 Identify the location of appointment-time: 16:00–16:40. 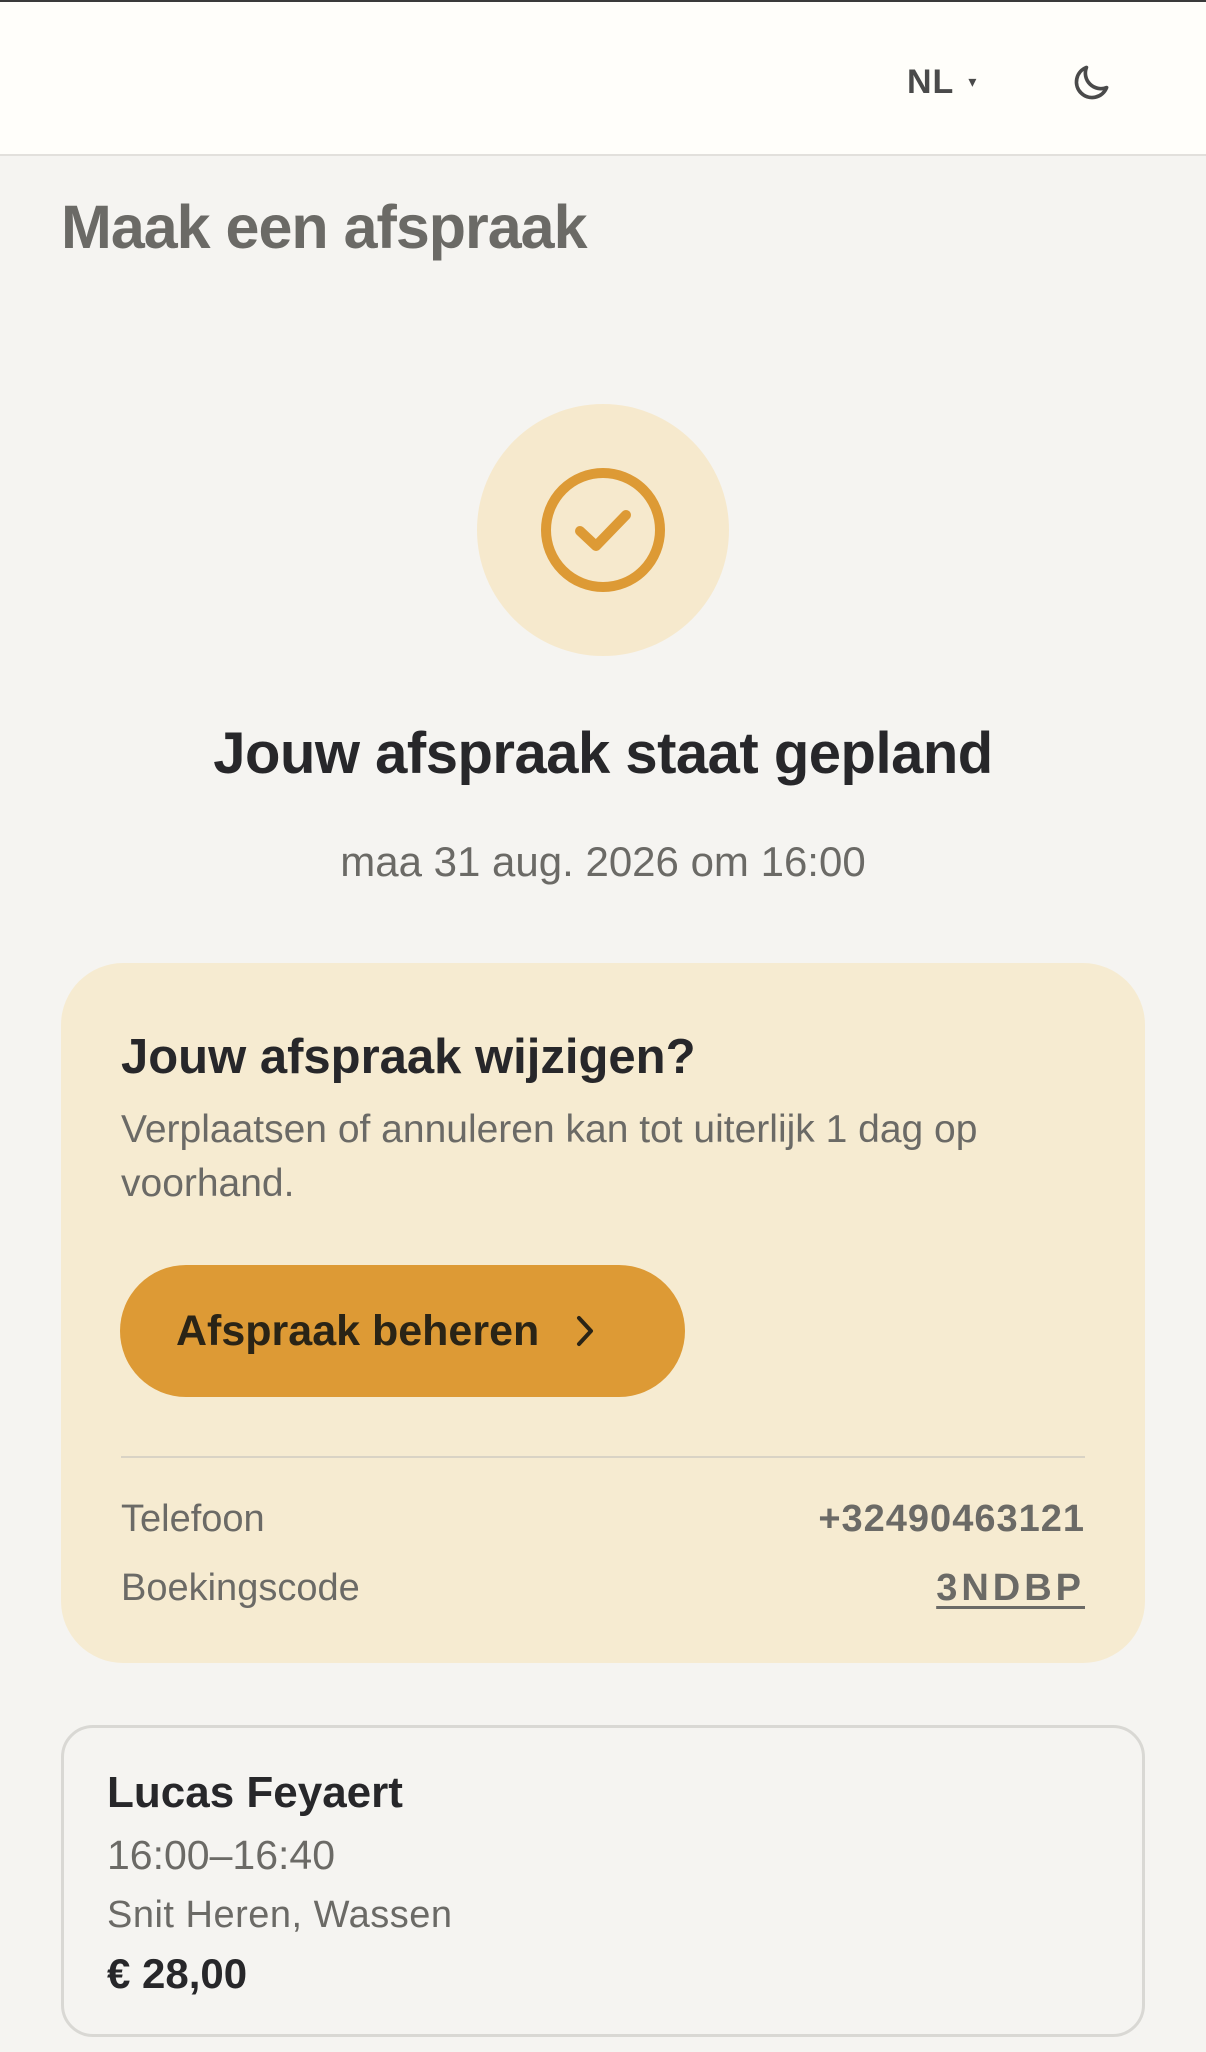
(221, 1855).